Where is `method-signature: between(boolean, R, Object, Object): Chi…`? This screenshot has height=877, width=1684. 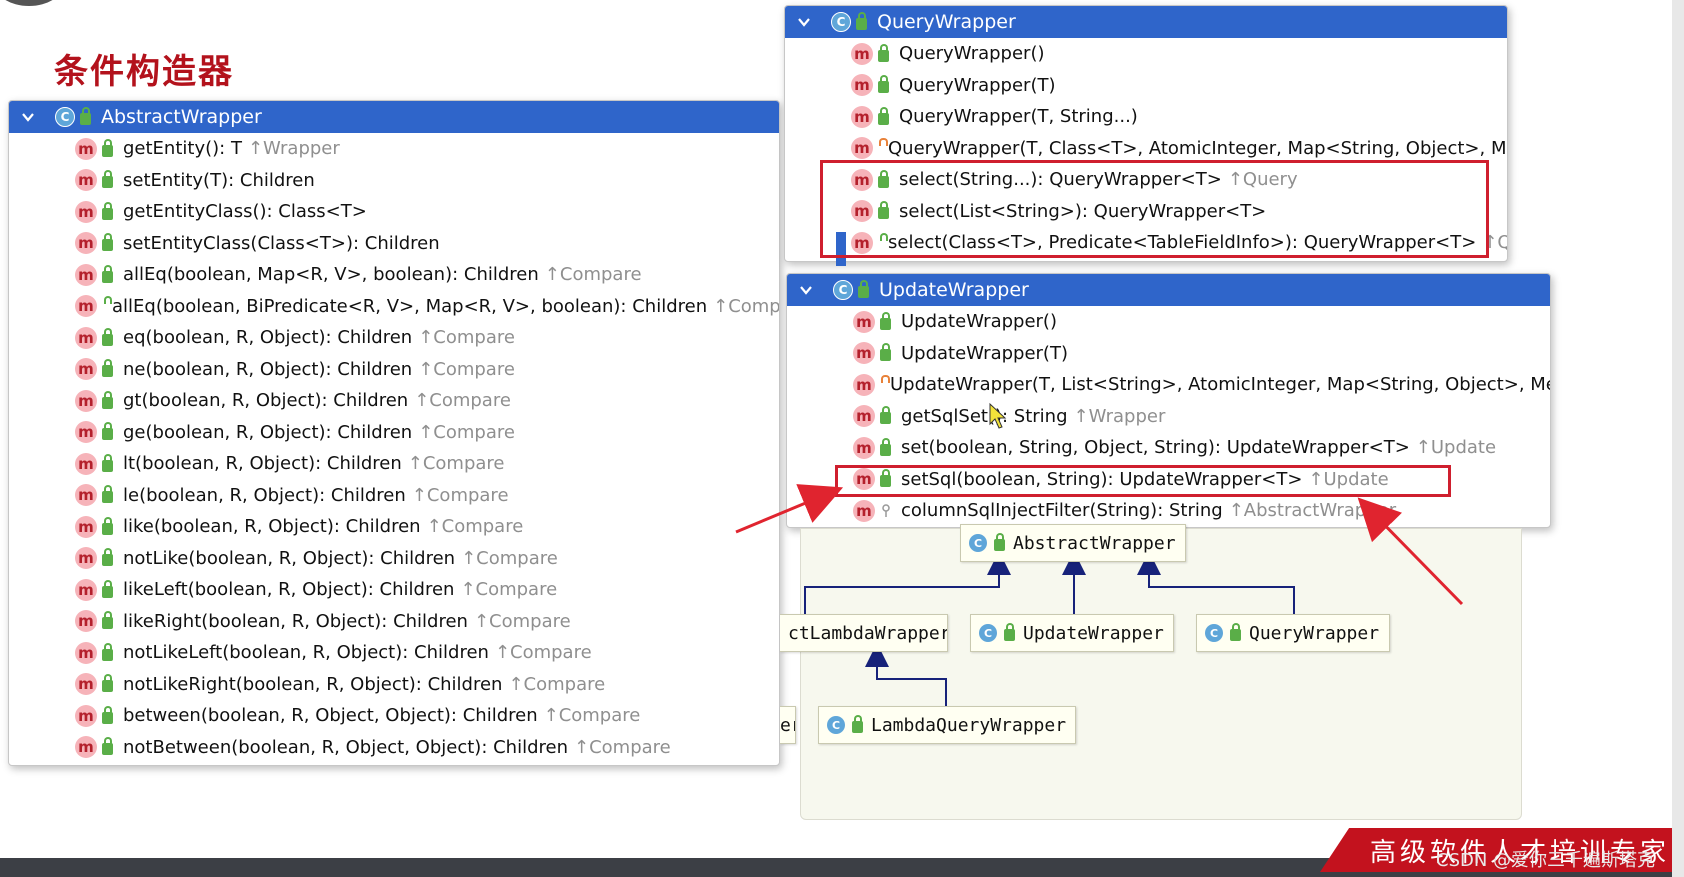
method-signature: between(boolean, R, Object, Object): Chi… is located at coordinates (330, 716).